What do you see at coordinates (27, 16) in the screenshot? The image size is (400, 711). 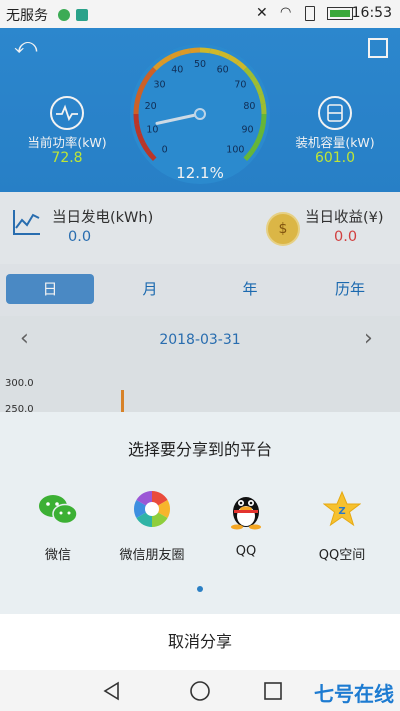 I see `carrier-text: 无服务` at bounding box center [27, 16].